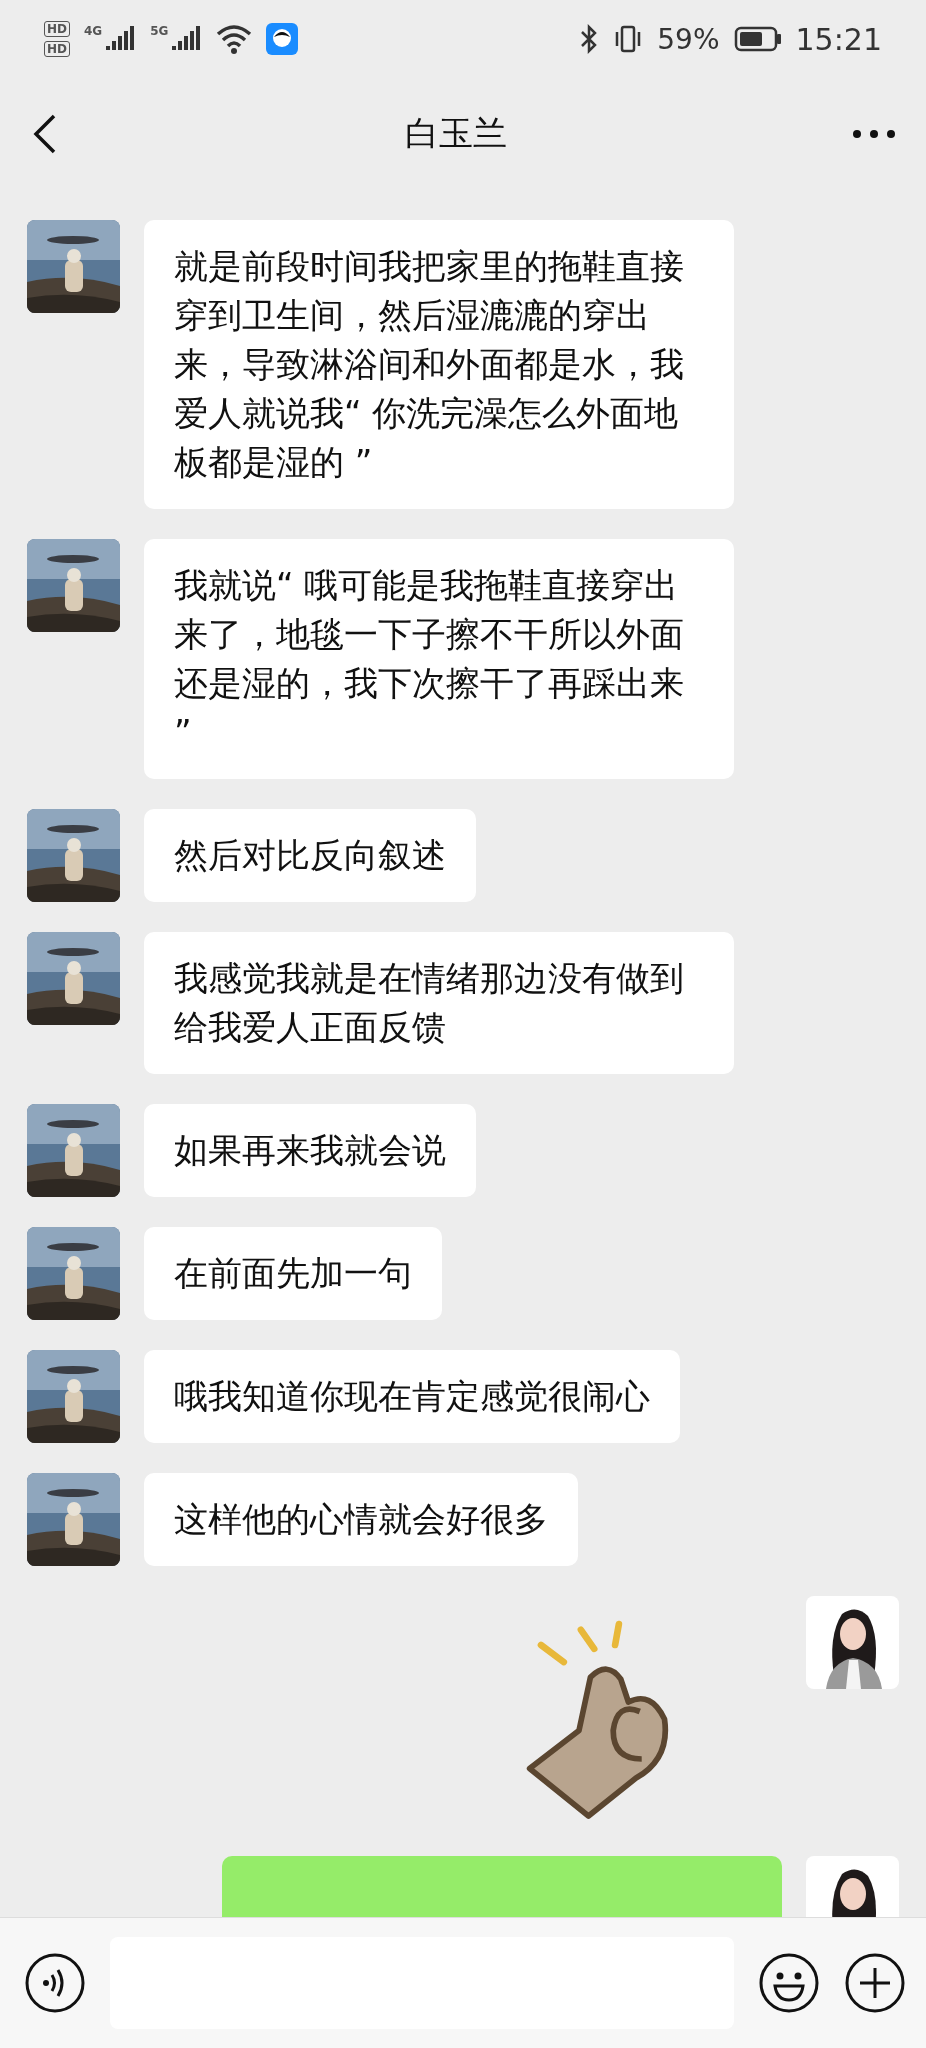 The image size is (926, 2048). What do you see at coordinates (55, 1983) in the screenshot?
I see `voice-icon` at bounding box center [55, 1983].